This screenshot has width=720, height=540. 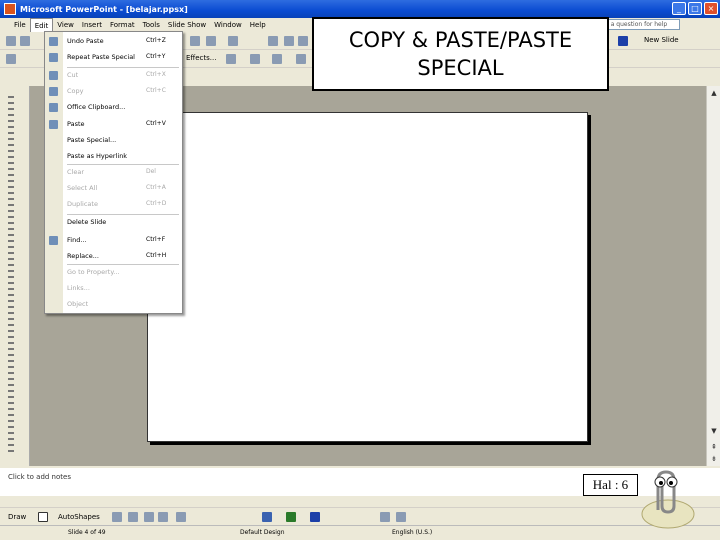 What do you see at coordinates (695, 8) in the screenshot?
I see `maximize-button: □` at bounding box center [695, 8].